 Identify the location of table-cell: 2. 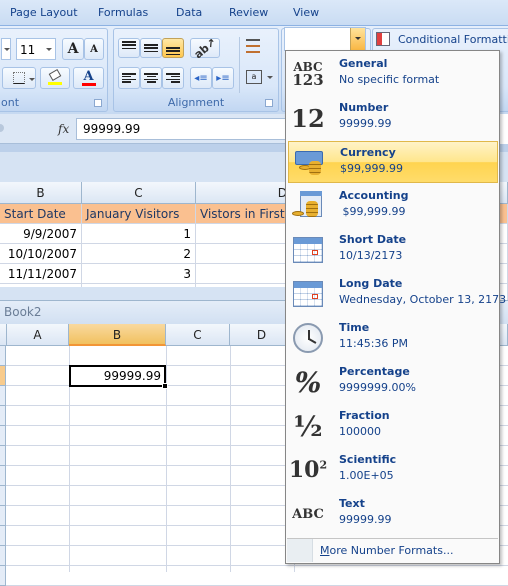
(139, 254).